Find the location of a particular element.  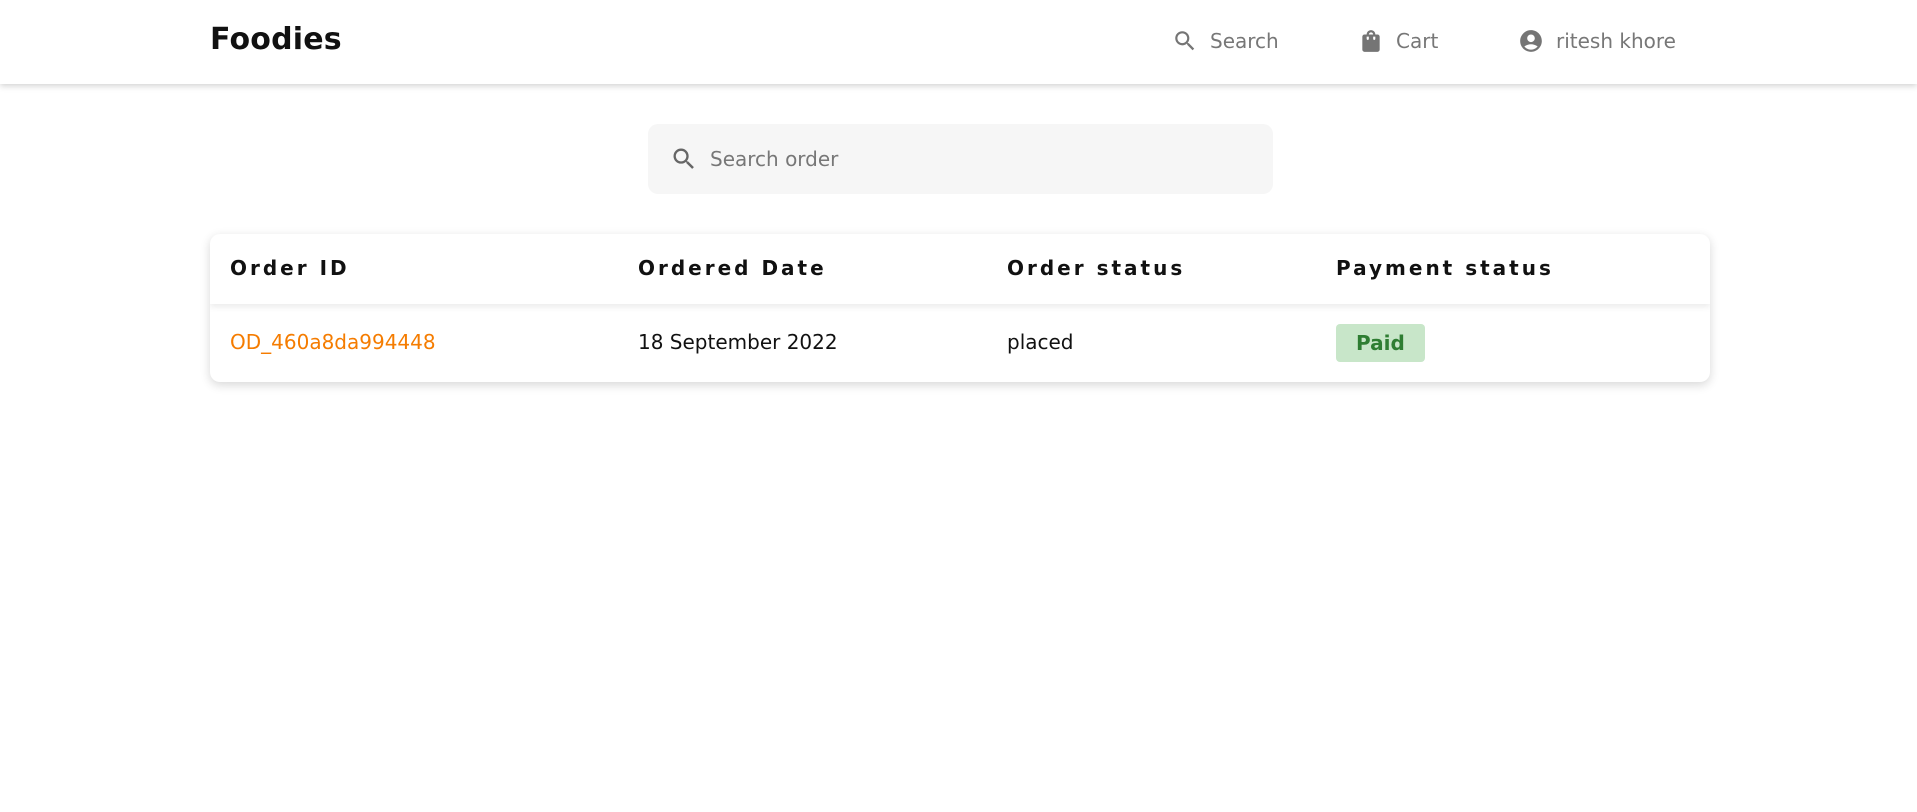

top-navbar: Foodies Search Cart ritesh khore is located at coordinates (958, 42).